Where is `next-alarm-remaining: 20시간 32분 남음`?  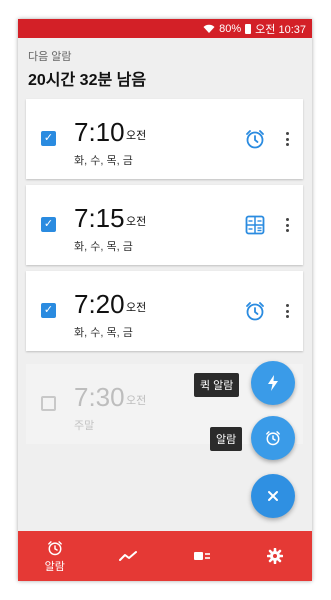
next-alarm-remaining: 20시간 32분 남음 is located at coordinates (87, 80).